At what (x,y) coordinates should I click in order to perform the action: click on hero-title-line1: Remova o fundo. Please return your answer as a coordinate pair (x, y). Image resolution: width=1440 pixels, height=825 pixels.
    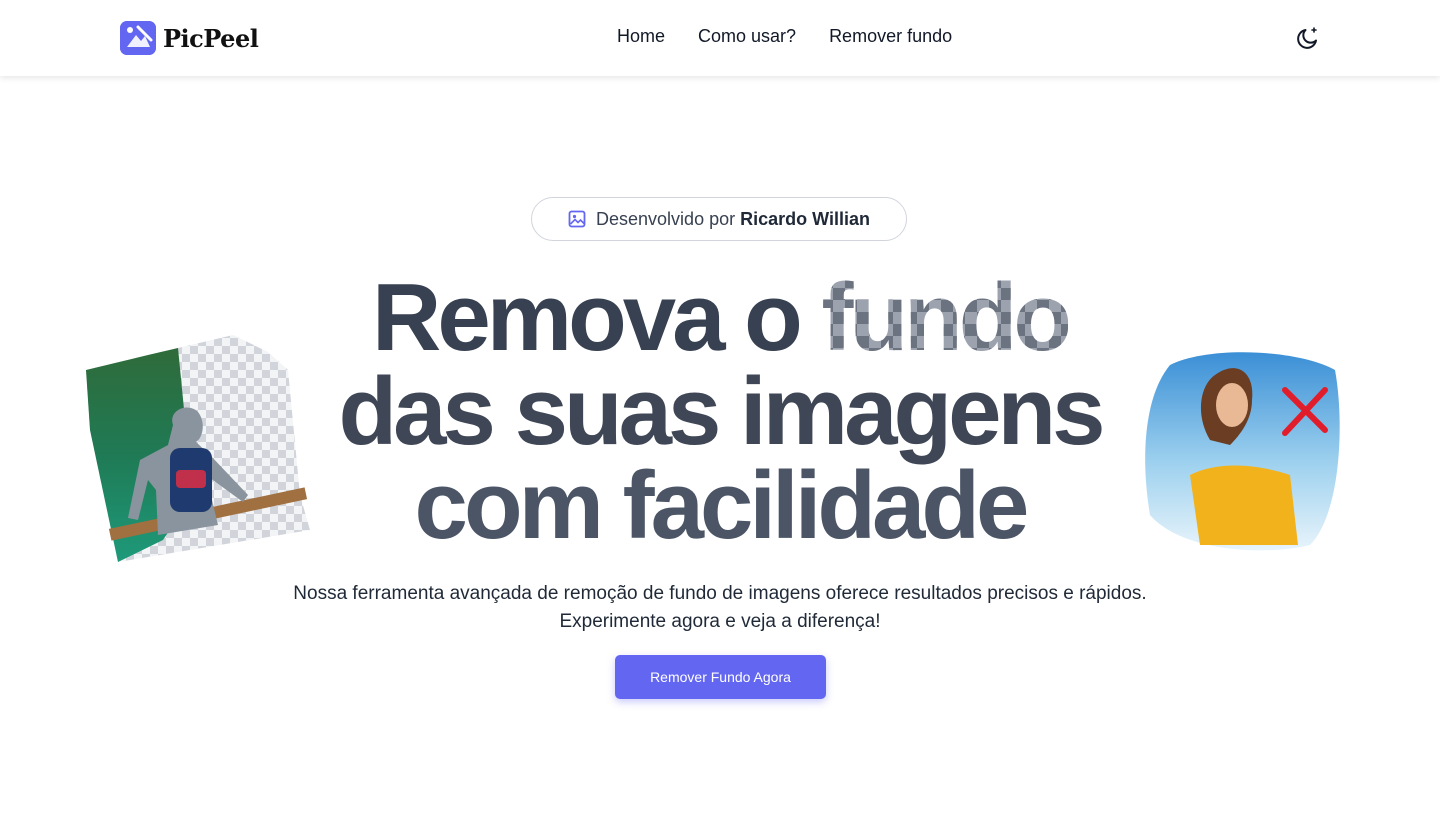
    Looking at the image, I should click on (720, 317).